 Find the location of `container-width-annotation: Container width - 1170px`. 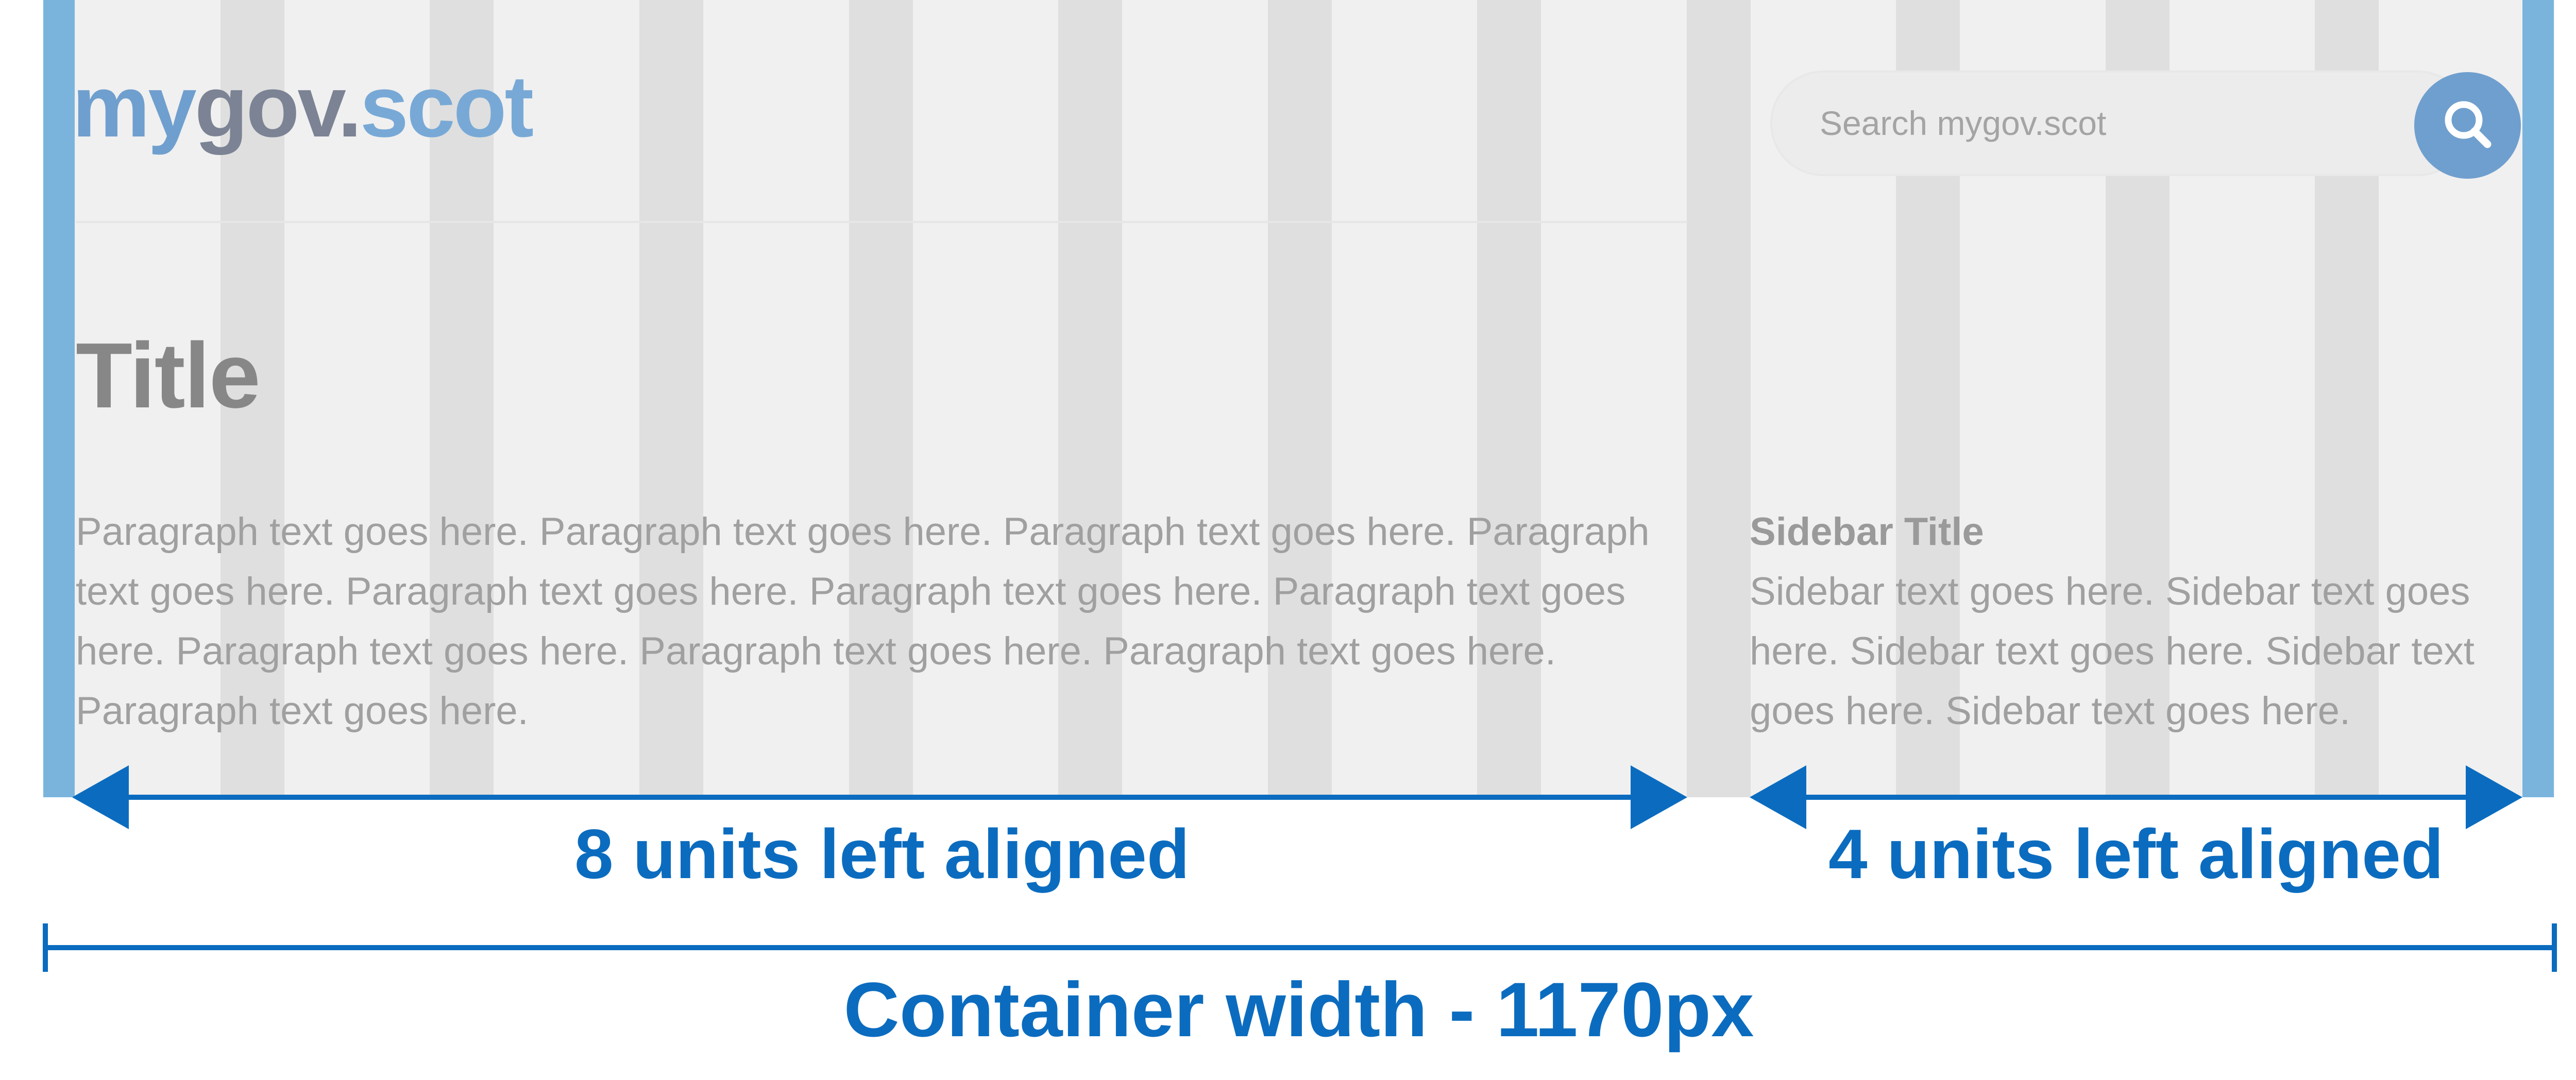

container-width-annotation: Container width - 1170px is located at coordinates (1299, 1009).